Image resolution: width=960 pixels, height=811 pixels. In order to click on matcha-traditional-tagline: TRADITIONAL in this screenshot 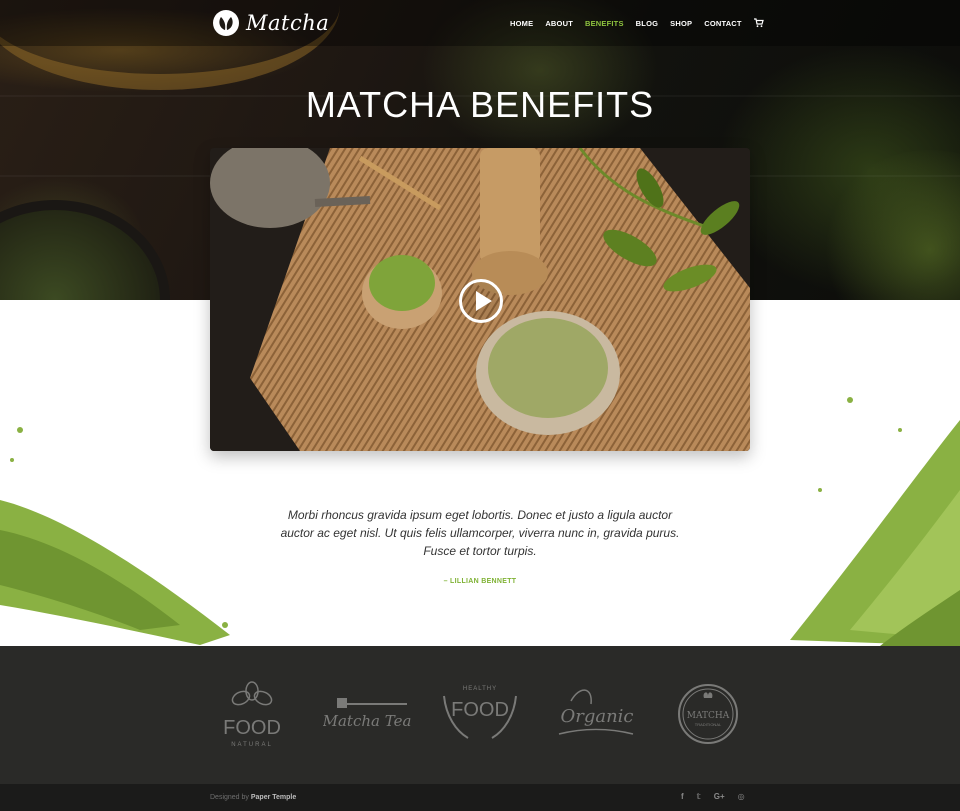, I will do `click(708, 724)`.